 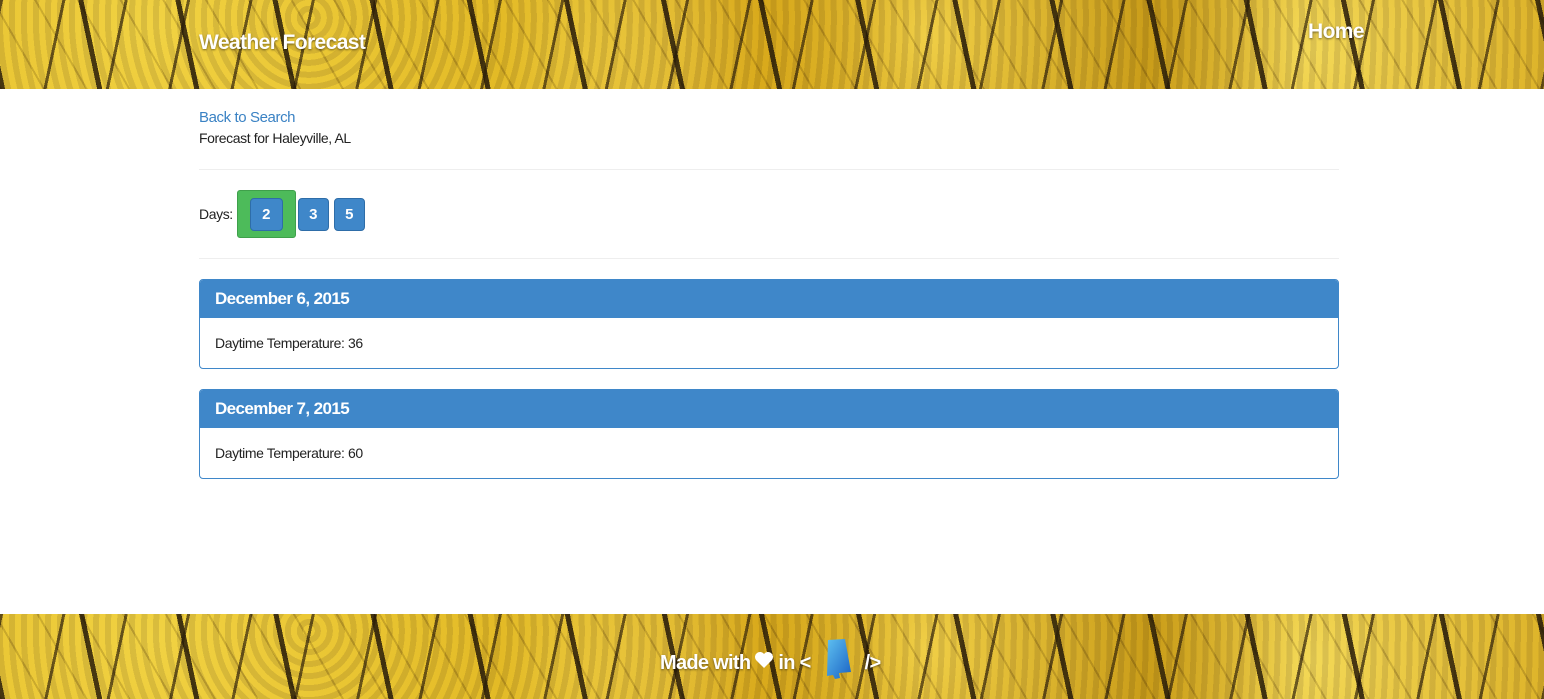 I want to click on heart-icon, so click(x=764, y=663).